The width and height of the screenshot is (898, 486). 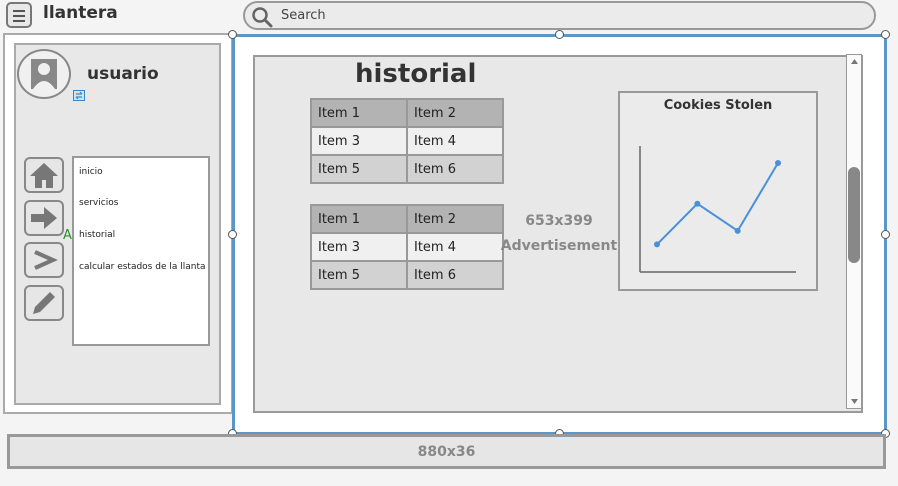 I want to click on pencil-icon, so click(x=44, y=303).